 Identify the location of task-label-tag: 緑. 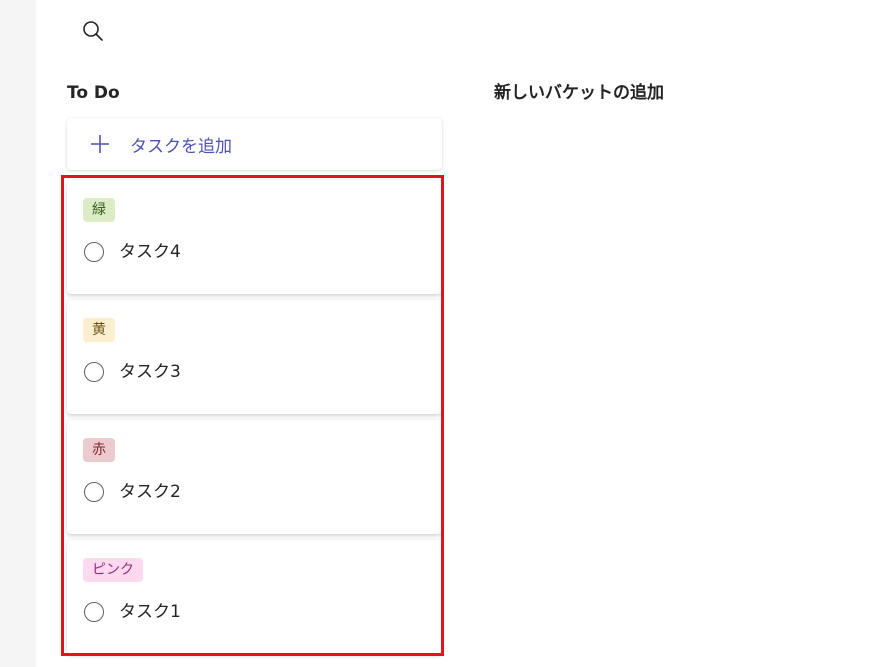
(99, 210).